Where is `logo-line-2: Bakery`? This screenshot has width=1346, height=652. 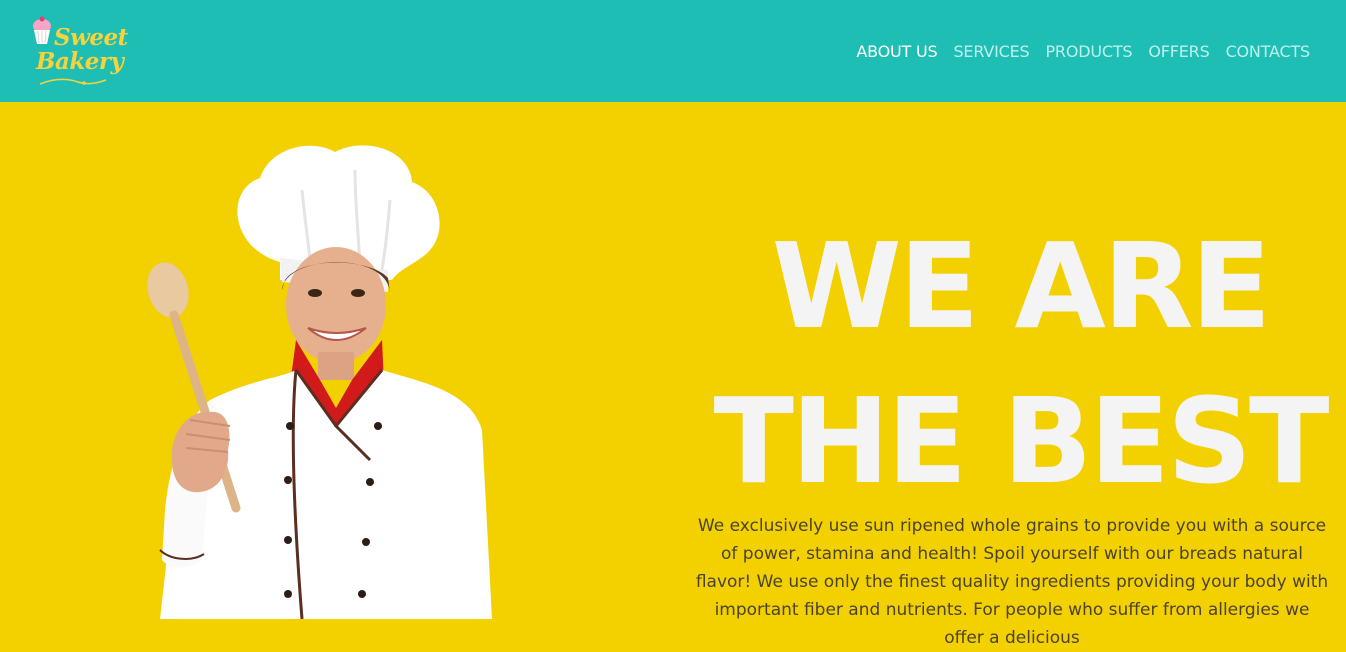 logo-line-2: Bakery is located at coordinates (80, 61).